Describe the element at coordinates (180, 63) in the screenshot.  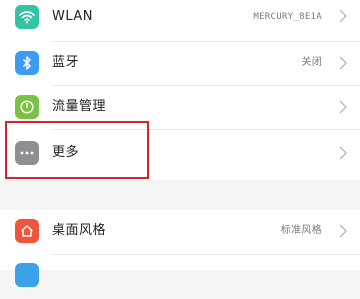
I see `settings-row-bluetooth: 蓝牙 关闭` at that location.